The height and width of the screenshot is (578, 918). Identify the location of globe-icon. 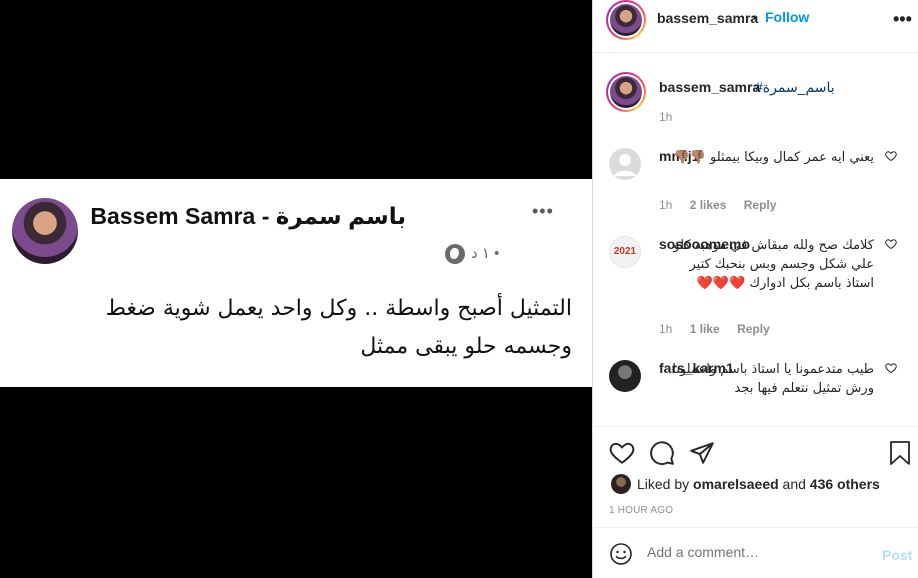
(455, 254).